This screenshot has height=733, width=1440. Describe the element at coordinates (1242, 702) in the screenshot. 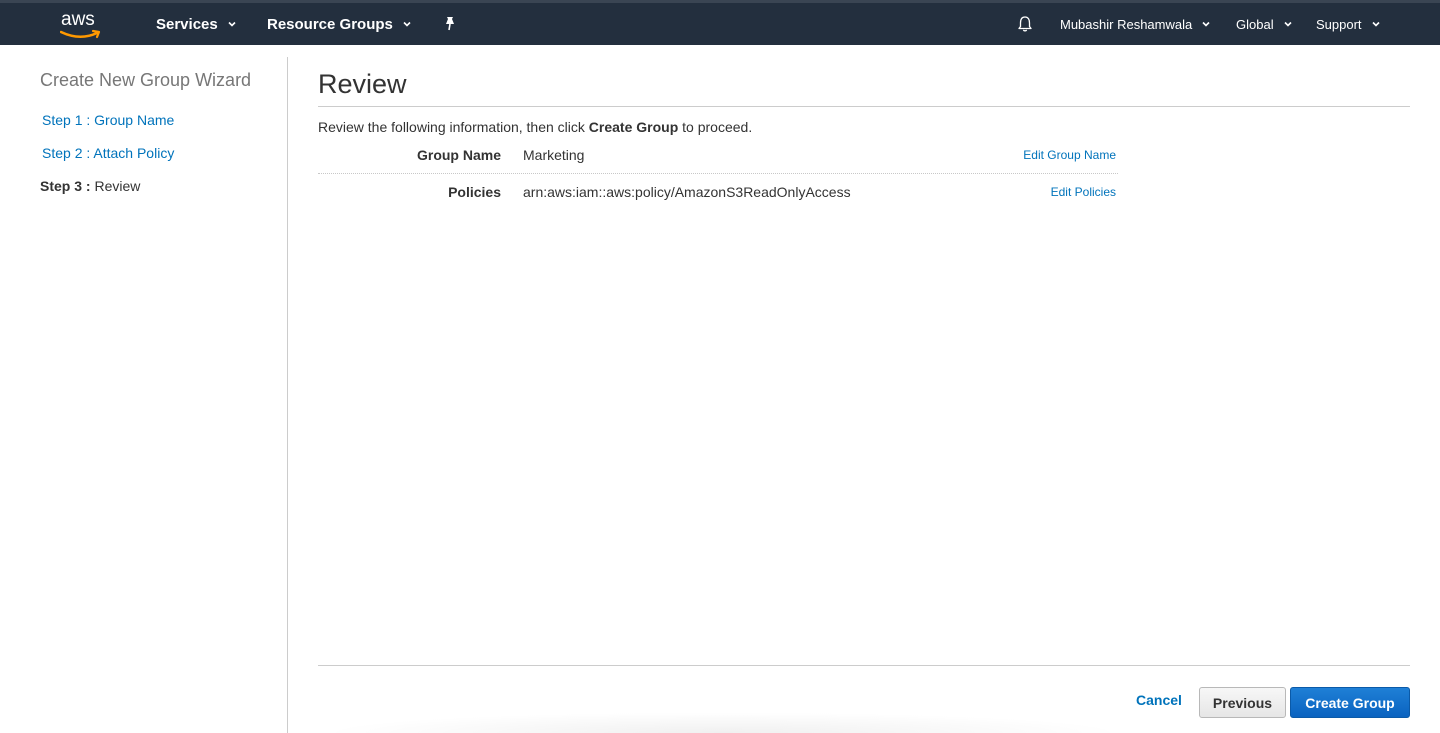

I see `previous-button: Previous` at that location.